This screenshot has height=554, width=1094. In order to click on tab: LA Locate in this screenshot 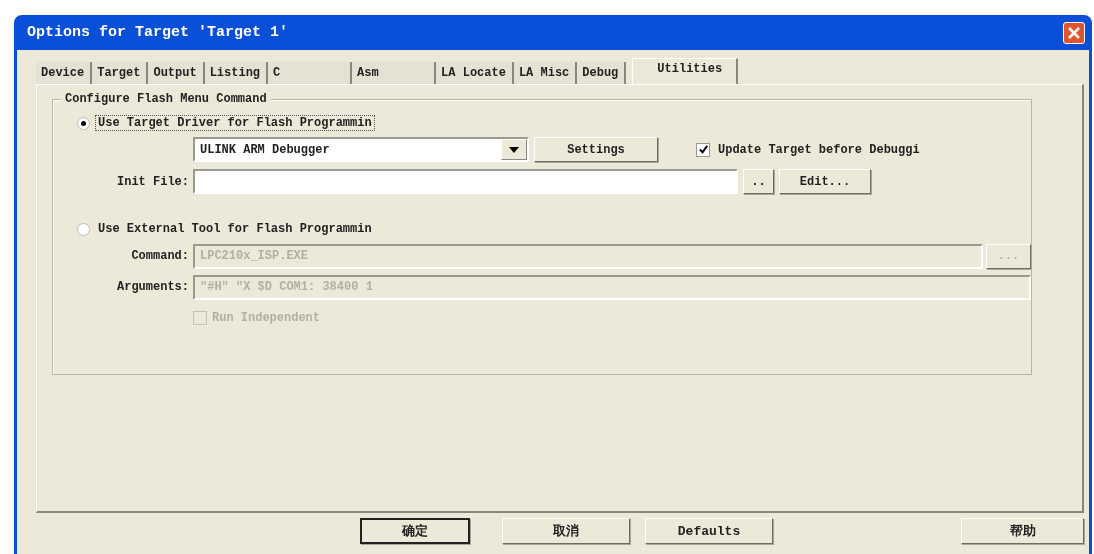, I will do `click(475, 73)`.